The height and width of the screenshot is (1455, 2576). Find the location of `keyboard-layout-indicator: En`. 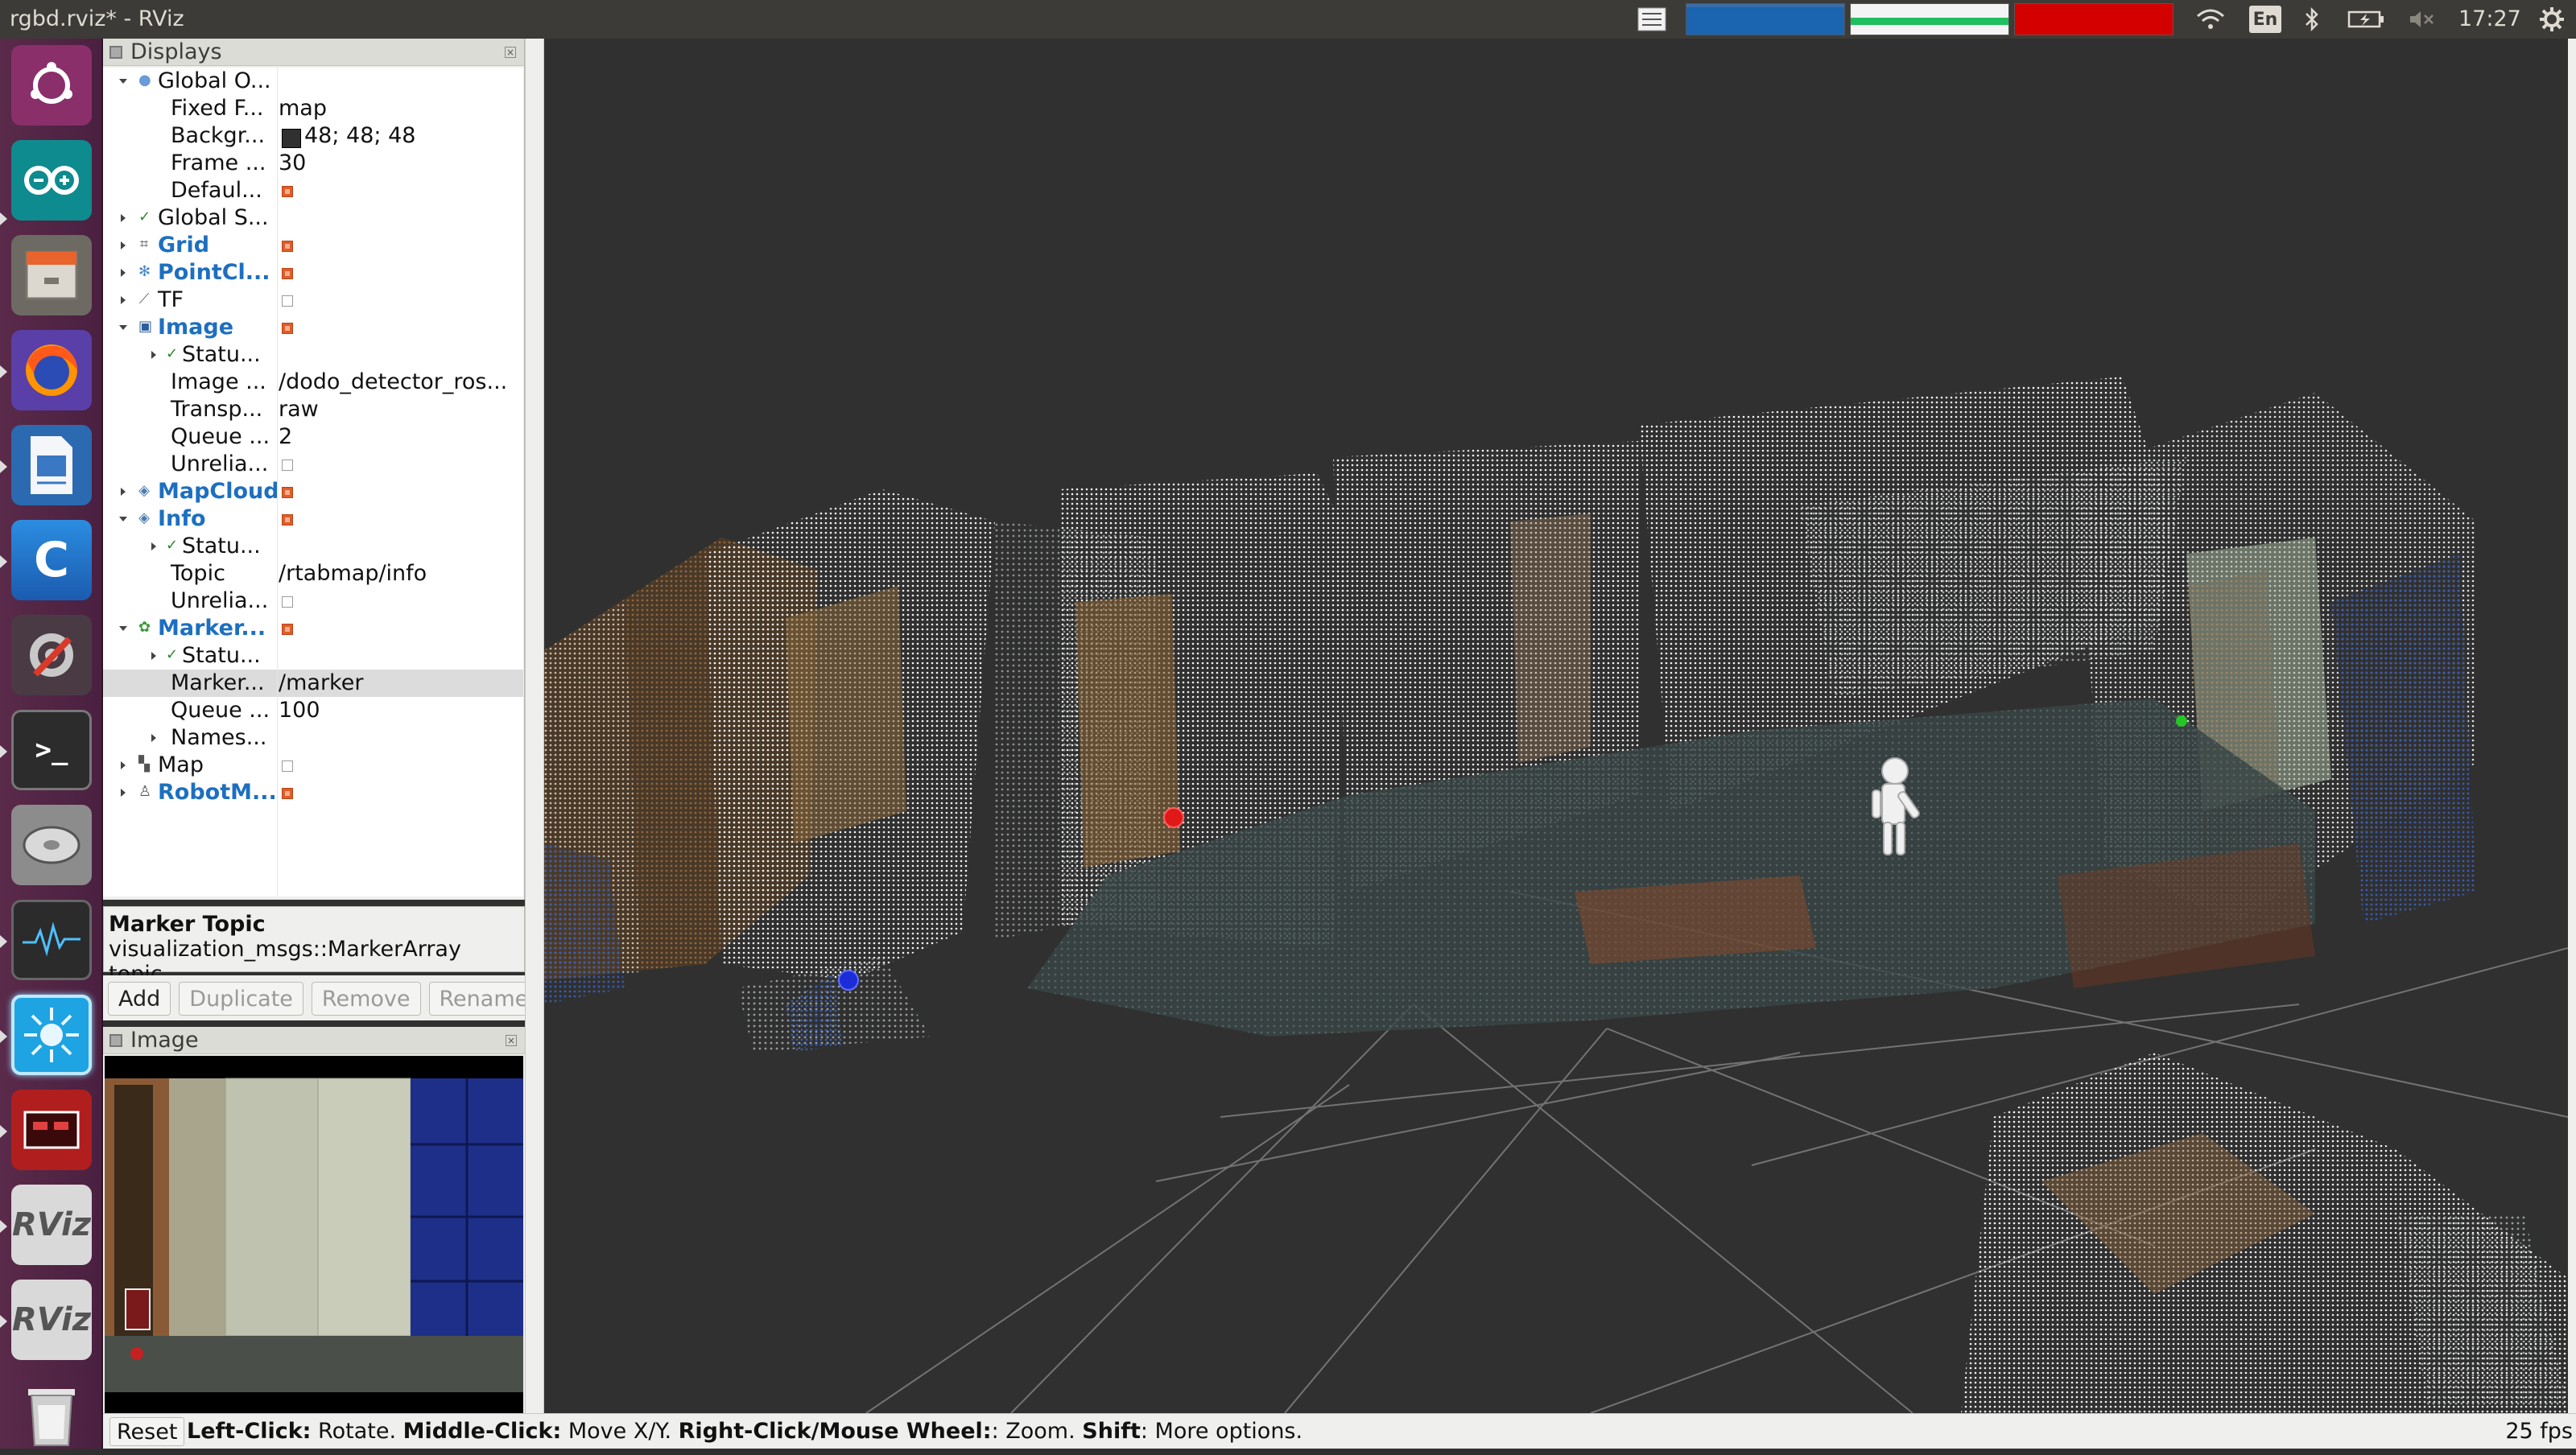

keyboard-layout-indicator: En is located at coordinates (2265, 19).